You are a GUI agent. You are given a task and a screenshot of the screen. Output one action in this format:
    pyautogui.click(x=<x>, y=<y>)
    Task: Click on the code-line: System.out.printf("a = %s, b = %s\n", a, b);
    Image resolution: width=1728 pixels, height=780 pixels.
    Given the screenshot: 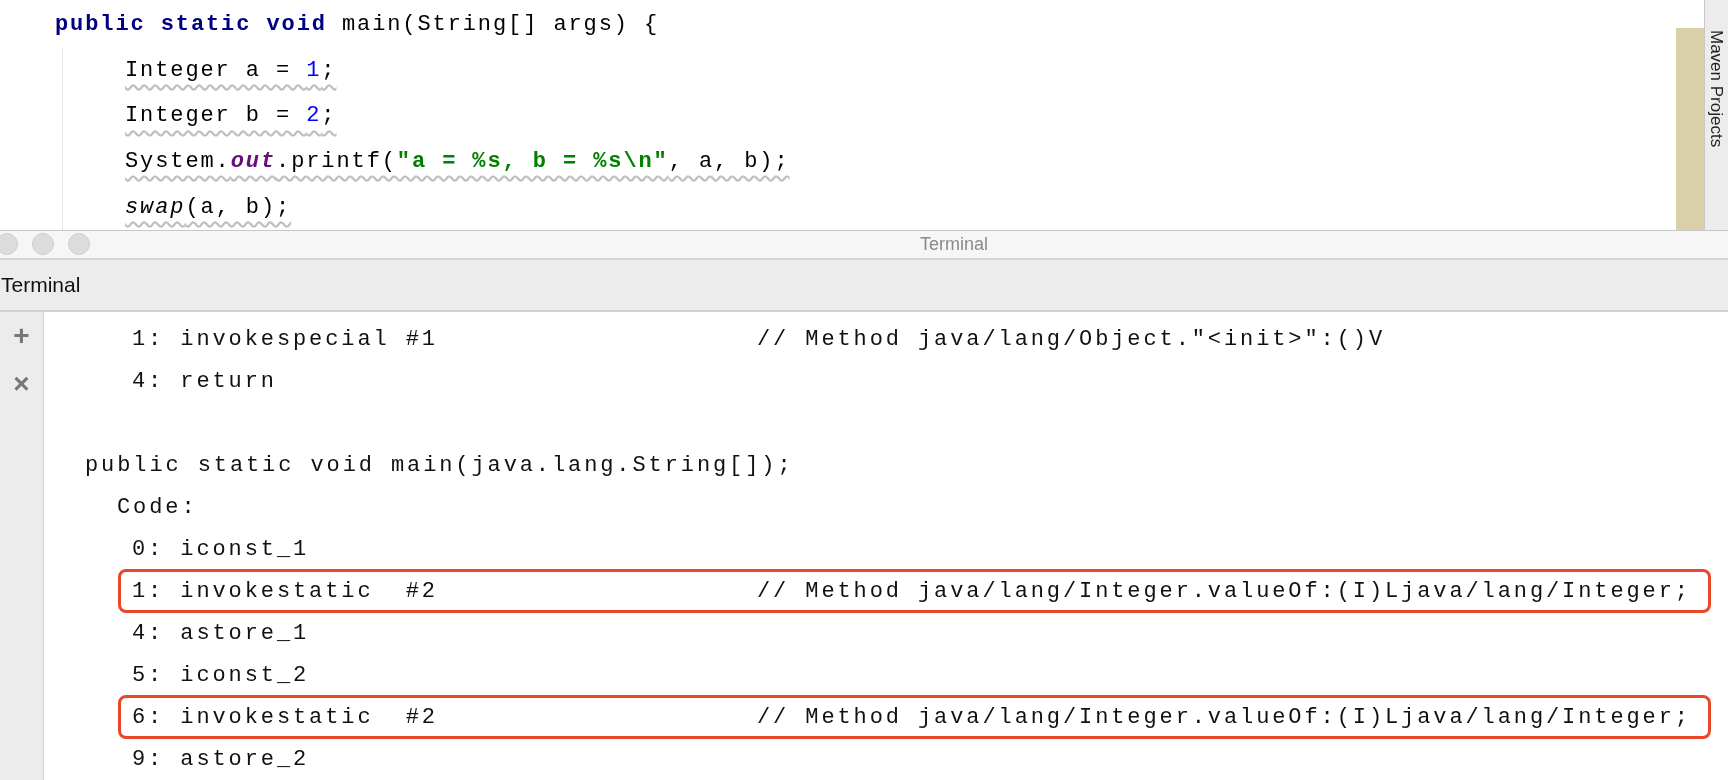 What is the action you would take?
    pyautogui.click(x=457, y=162)
    